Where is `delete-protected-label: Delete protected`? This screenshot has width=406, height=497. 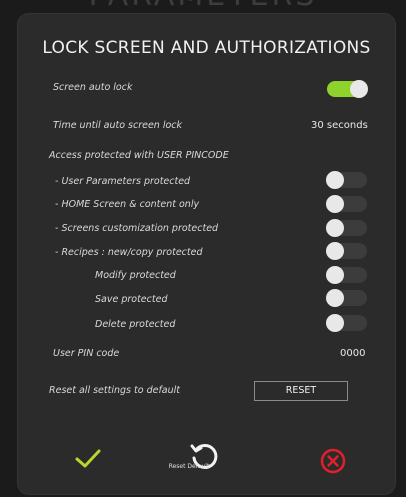 delete-protected-label: Delete protected is located at coordinates (135, 324).